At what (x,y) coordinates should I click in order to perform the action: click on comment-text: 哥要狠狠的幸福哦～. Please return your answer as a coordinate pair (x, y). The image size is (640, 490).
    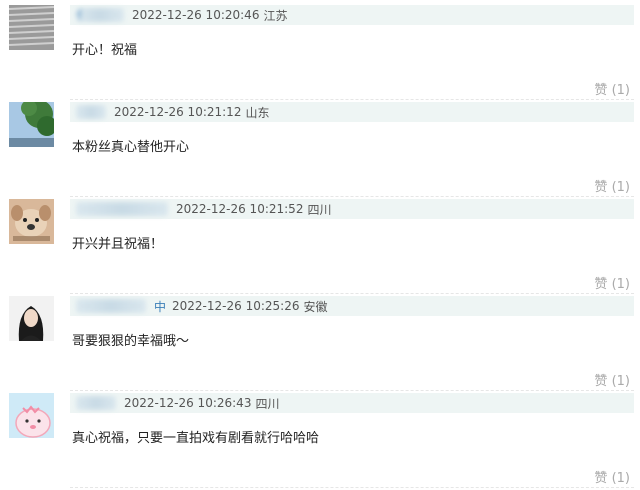
    Looking at the image, I should click on (131, 341).